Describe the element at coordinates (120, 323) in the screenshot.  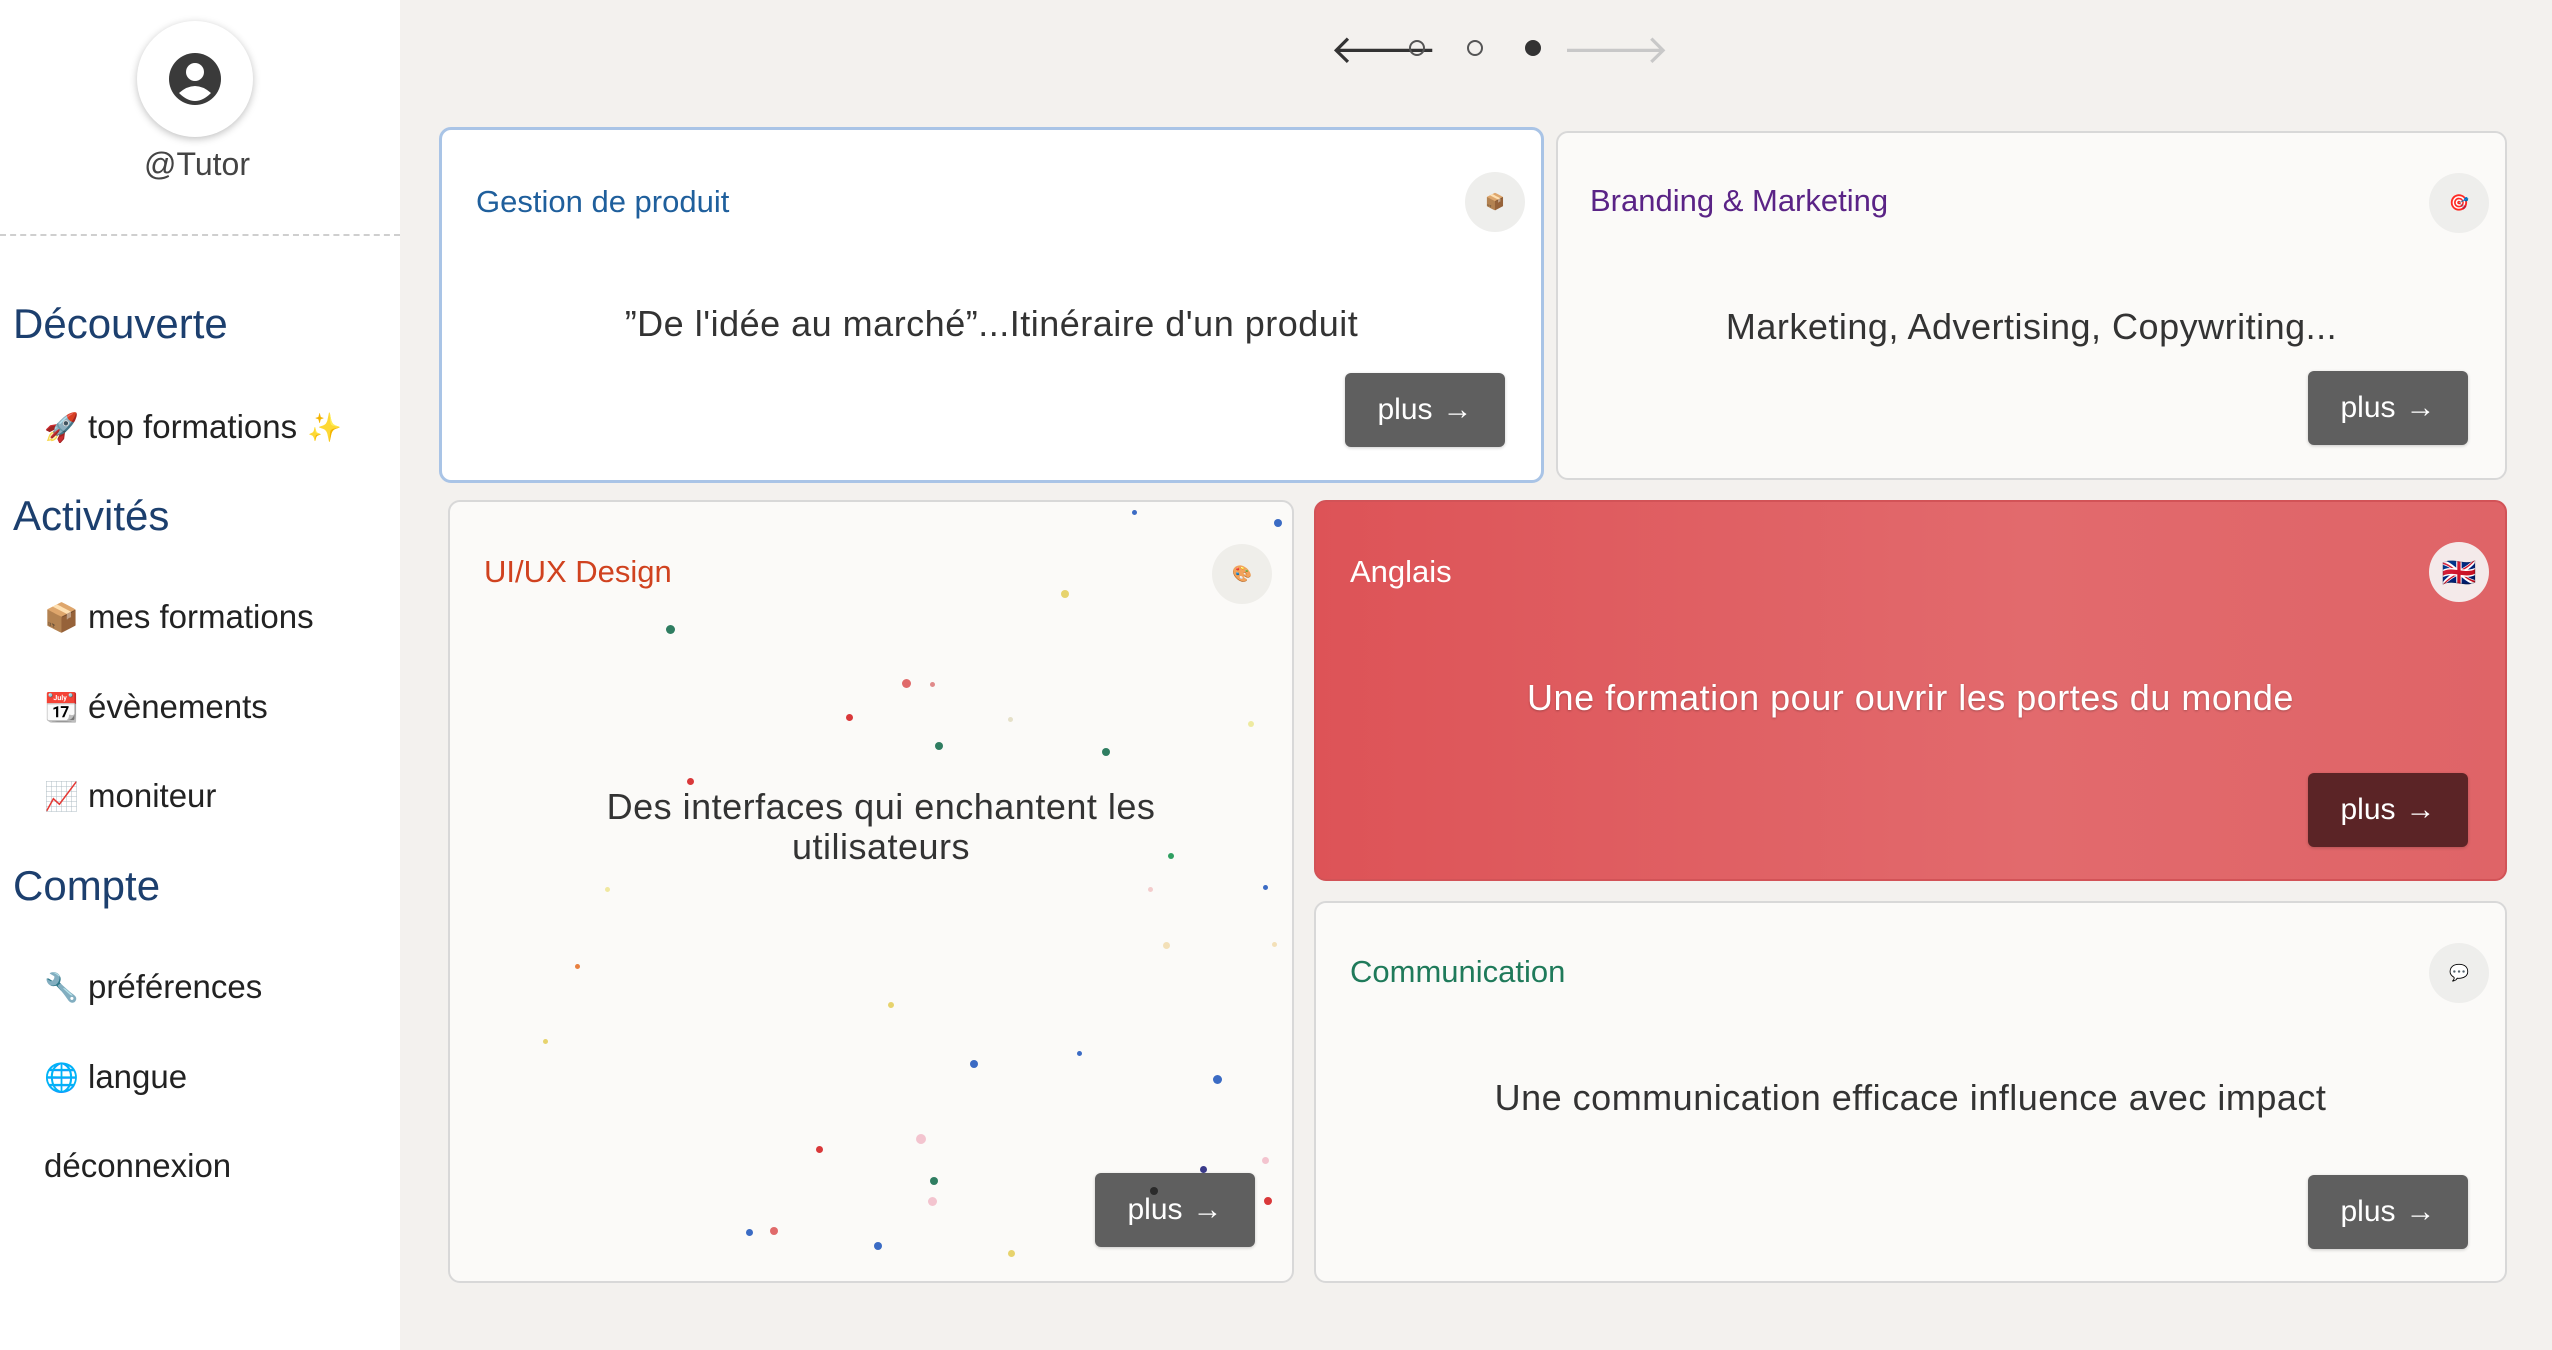
I see `section-discover: Découverte` at that location.